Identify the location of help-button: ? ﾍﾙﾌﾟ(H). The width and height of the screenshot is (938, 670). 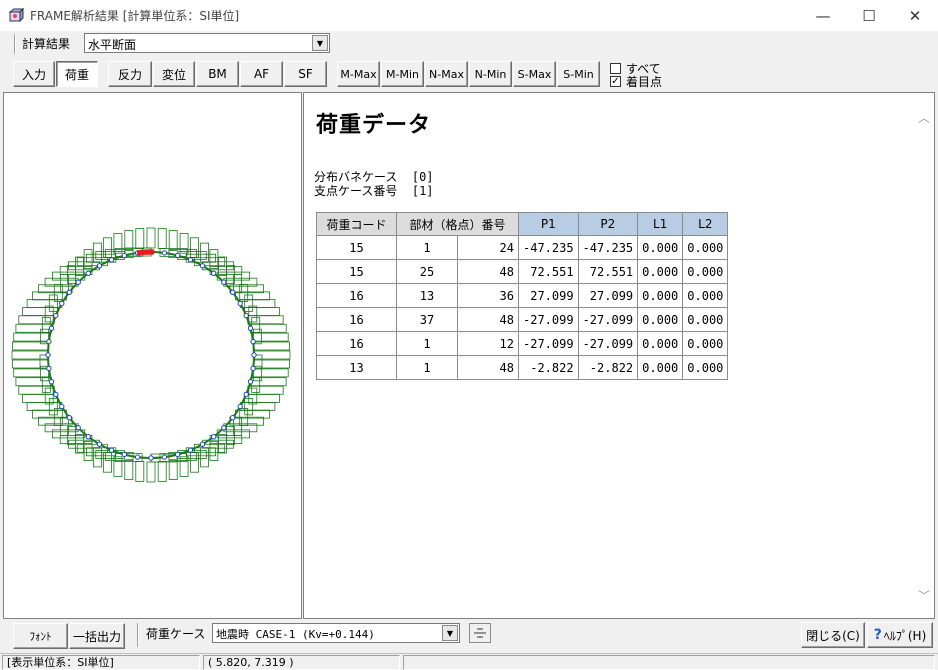
(900, 635).